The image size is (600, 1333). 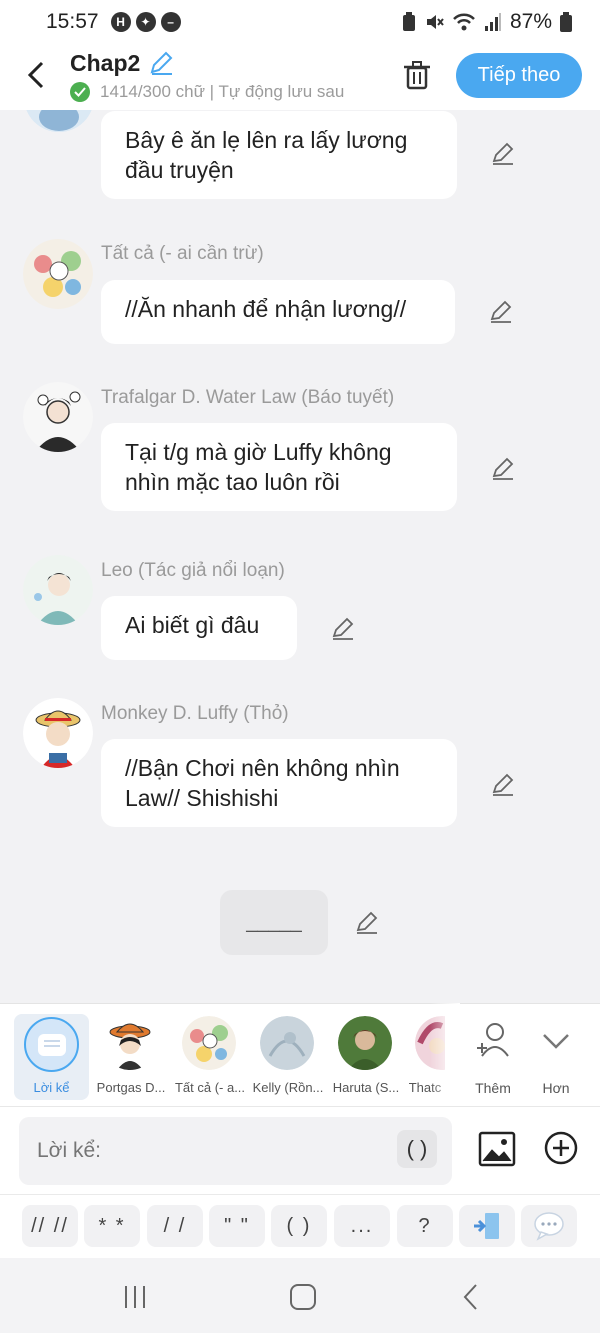 I want to click on format-italic-button: / /, so click(x=175, y=1226).